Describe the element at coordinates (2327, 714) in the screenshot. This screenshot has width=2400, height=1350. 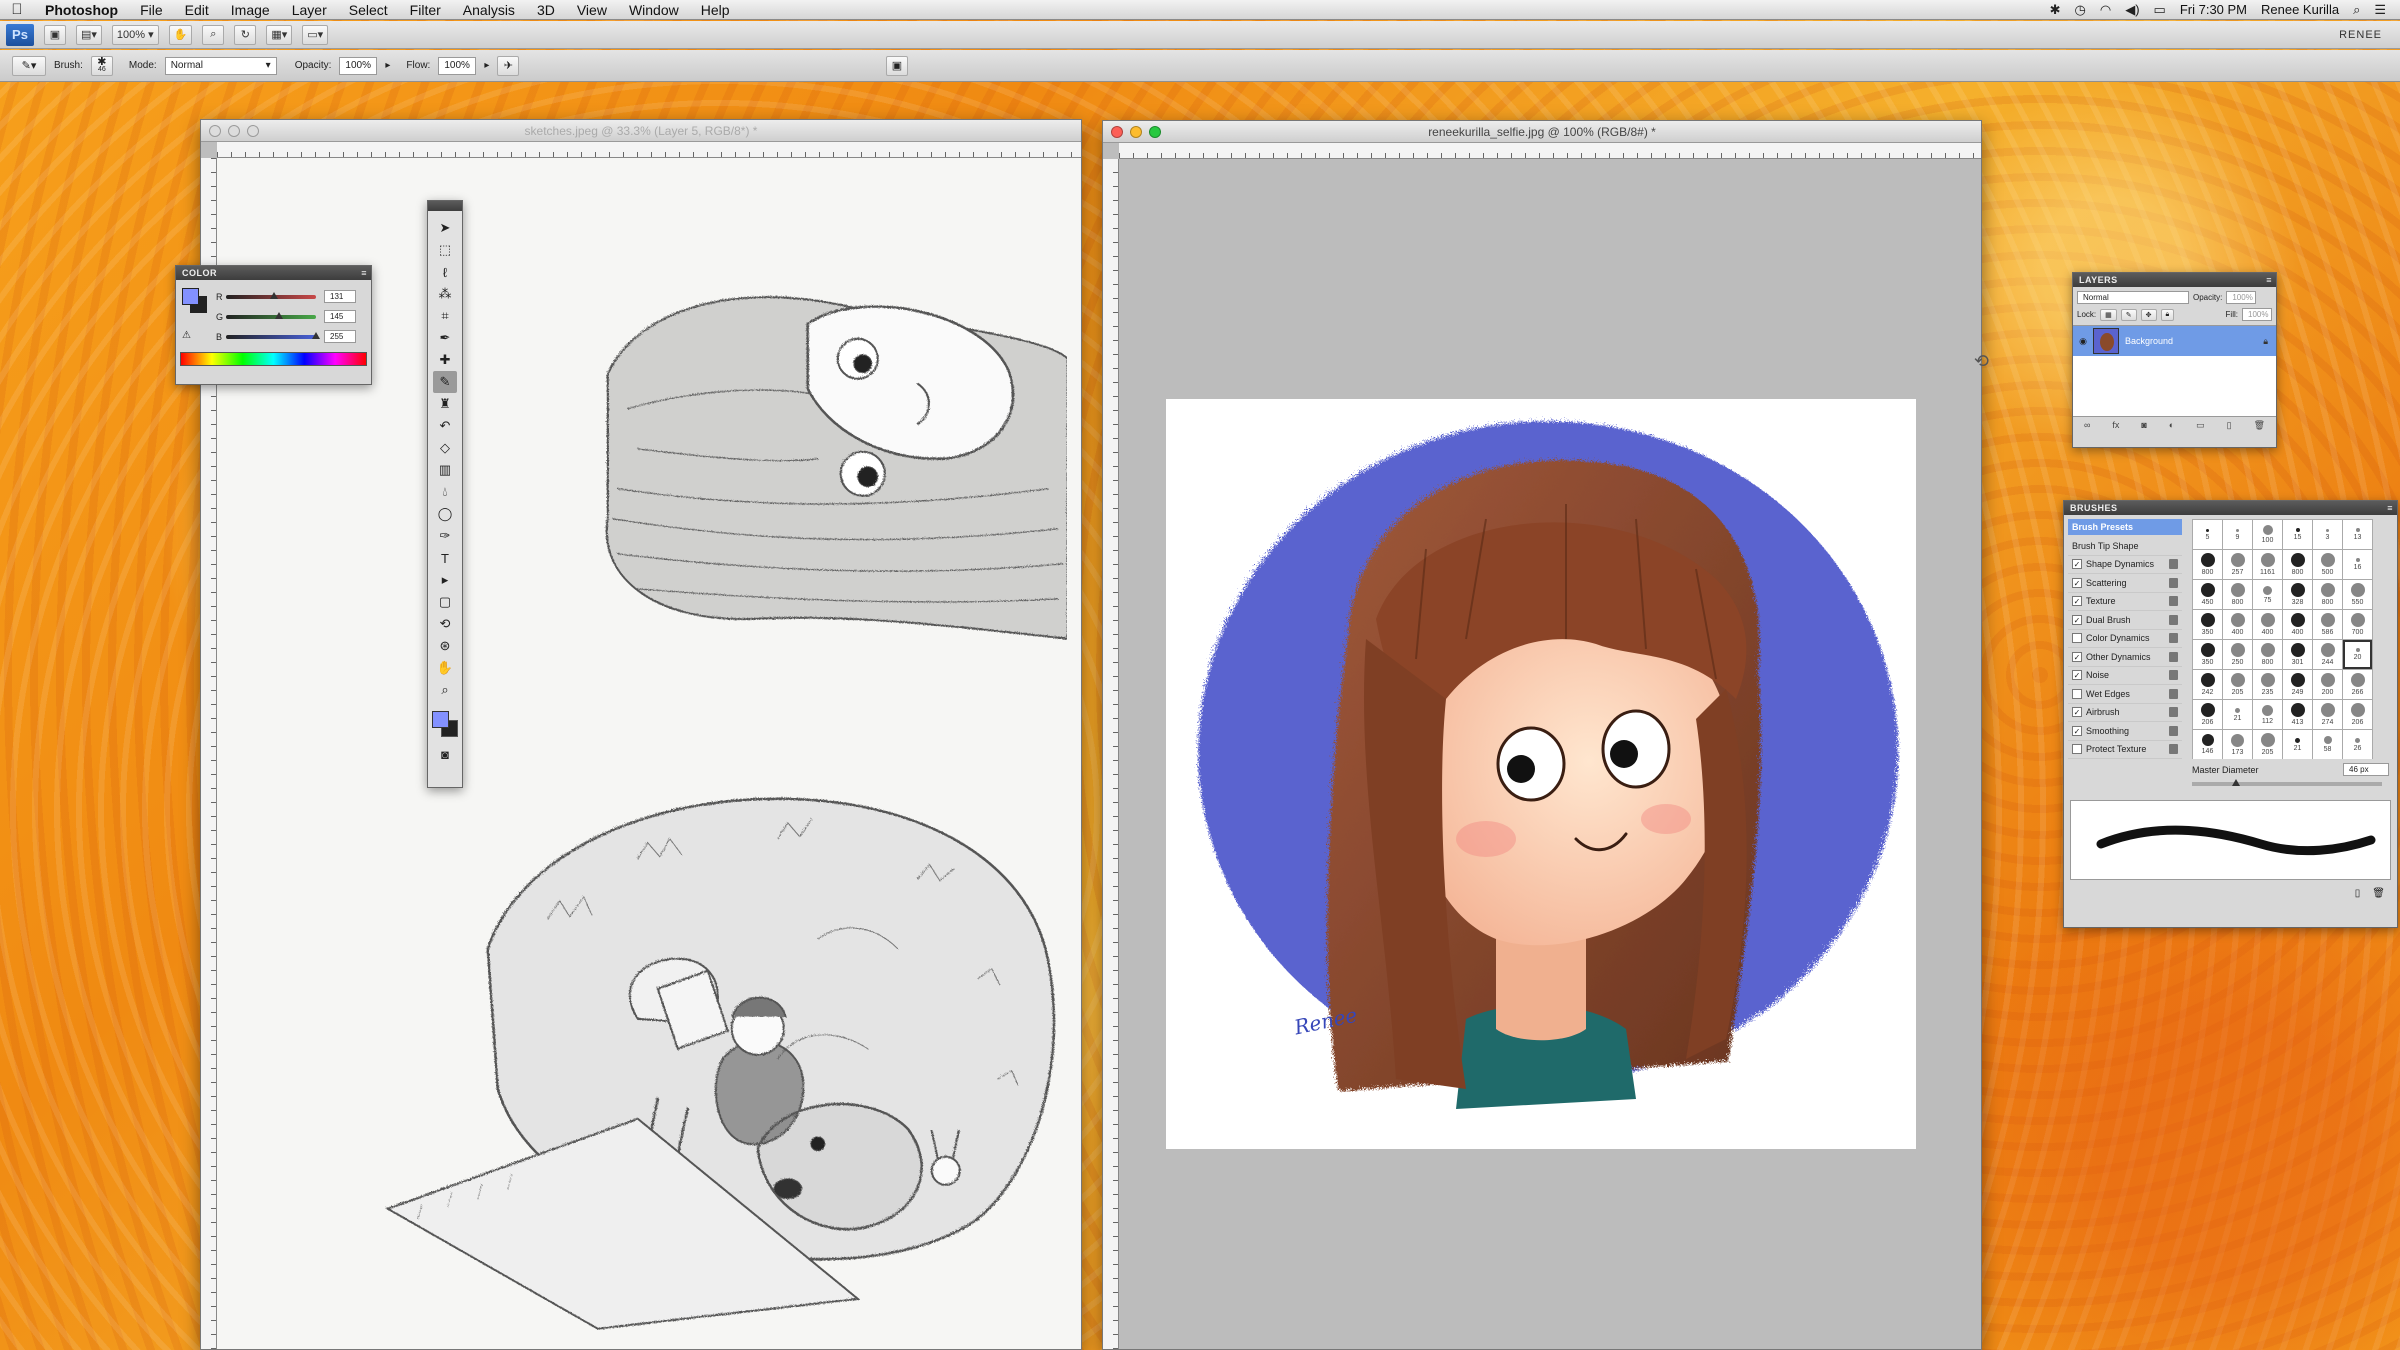
I see `brush-tip: 274` at that location.